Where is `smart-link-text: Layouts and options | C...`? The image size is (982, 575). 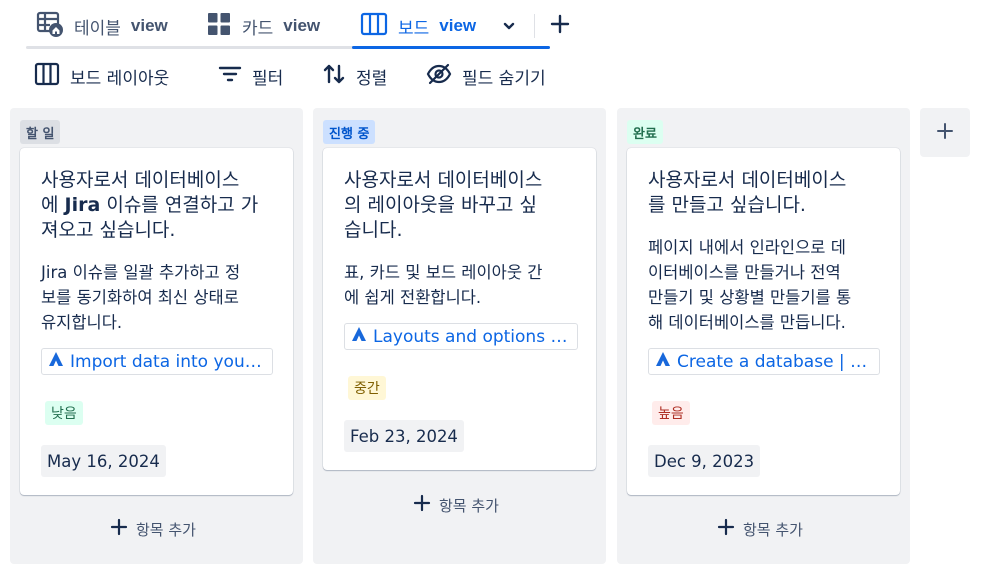
smart-link-text: Layouts and options | C... is located at coordinates (472, 336).